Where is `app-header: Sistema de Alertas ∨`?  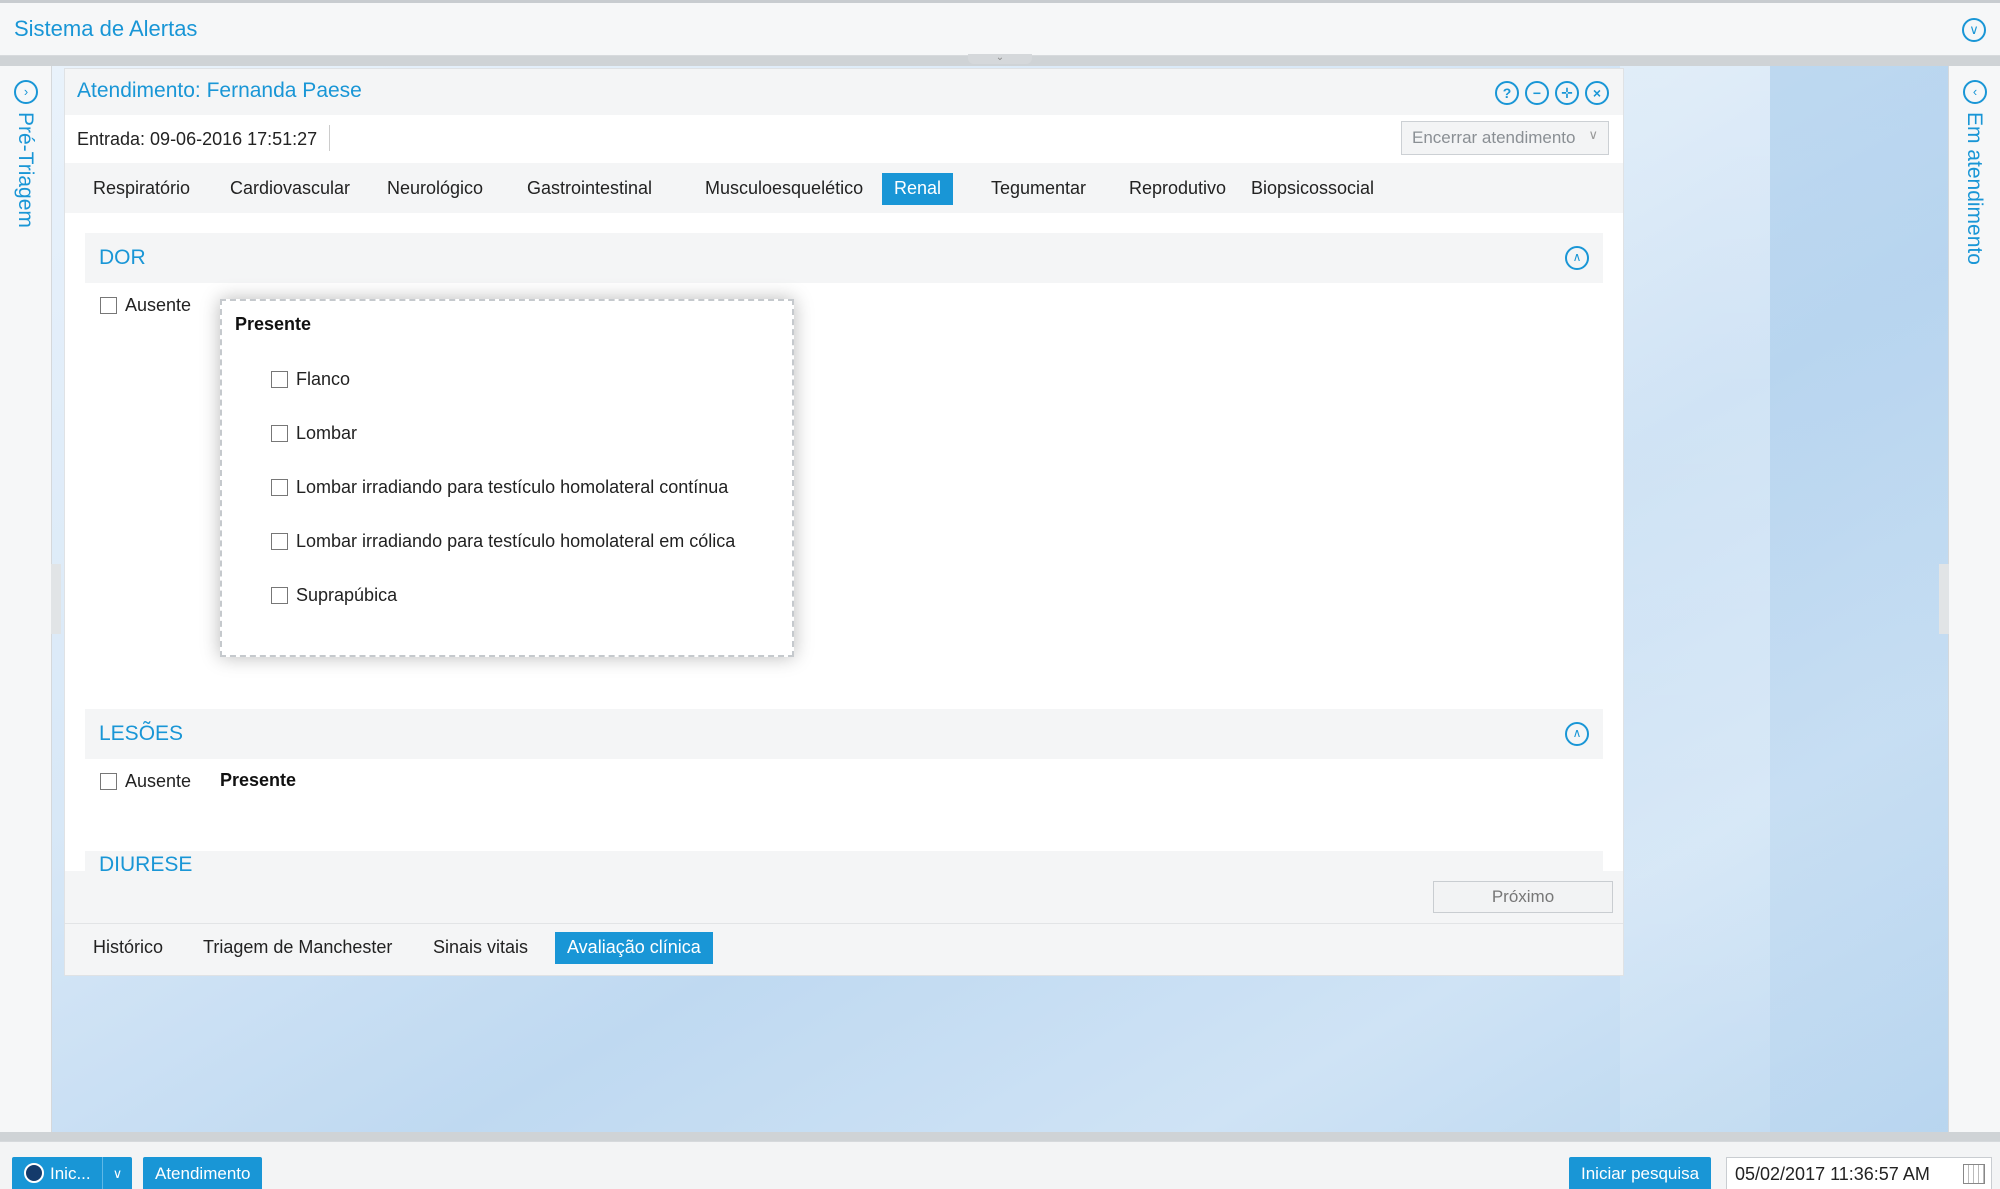
app-header: Sistema de Alertas ∨ is located at coordinates (1000, 28).